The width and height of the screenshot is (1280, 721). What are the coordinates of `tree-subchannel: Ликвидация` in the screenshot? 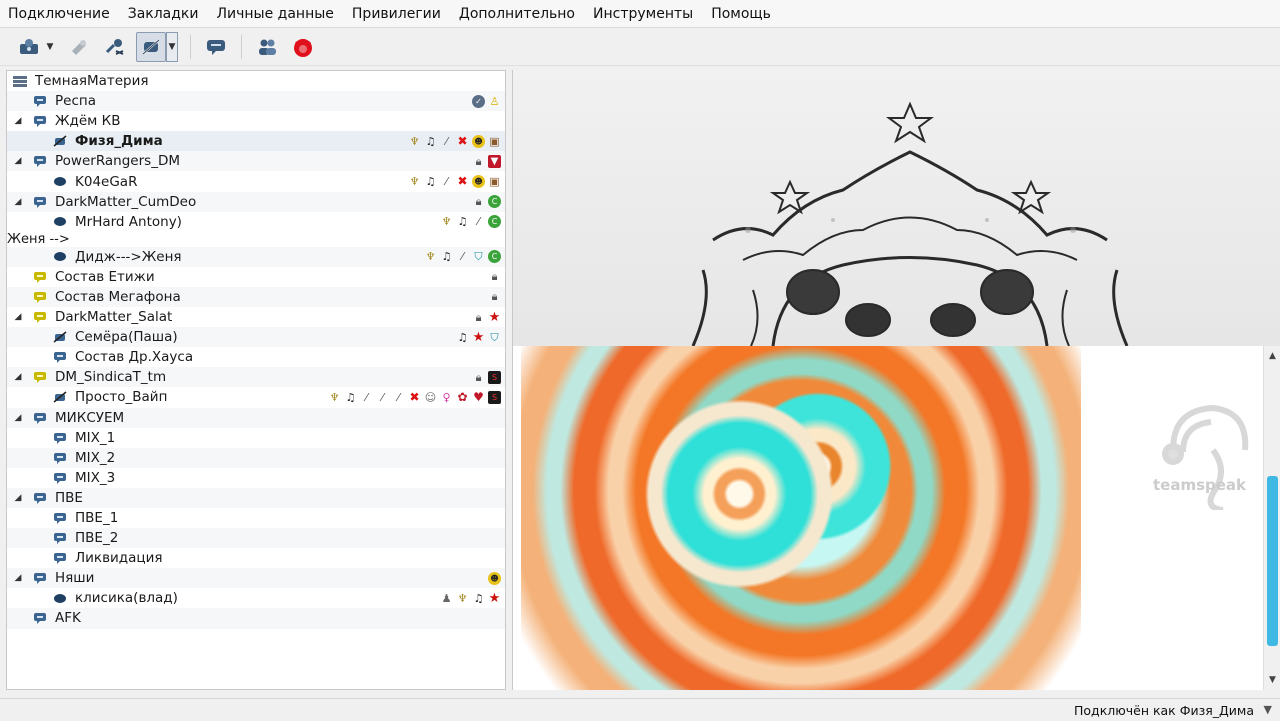 It's located at (256, 558).